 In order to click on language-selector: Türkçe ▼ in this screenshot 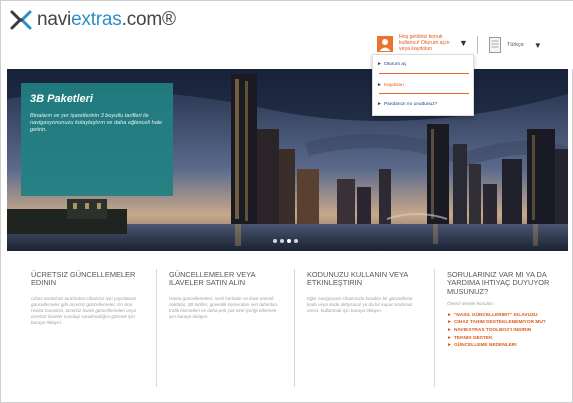, I will do `click(515, 45)`.